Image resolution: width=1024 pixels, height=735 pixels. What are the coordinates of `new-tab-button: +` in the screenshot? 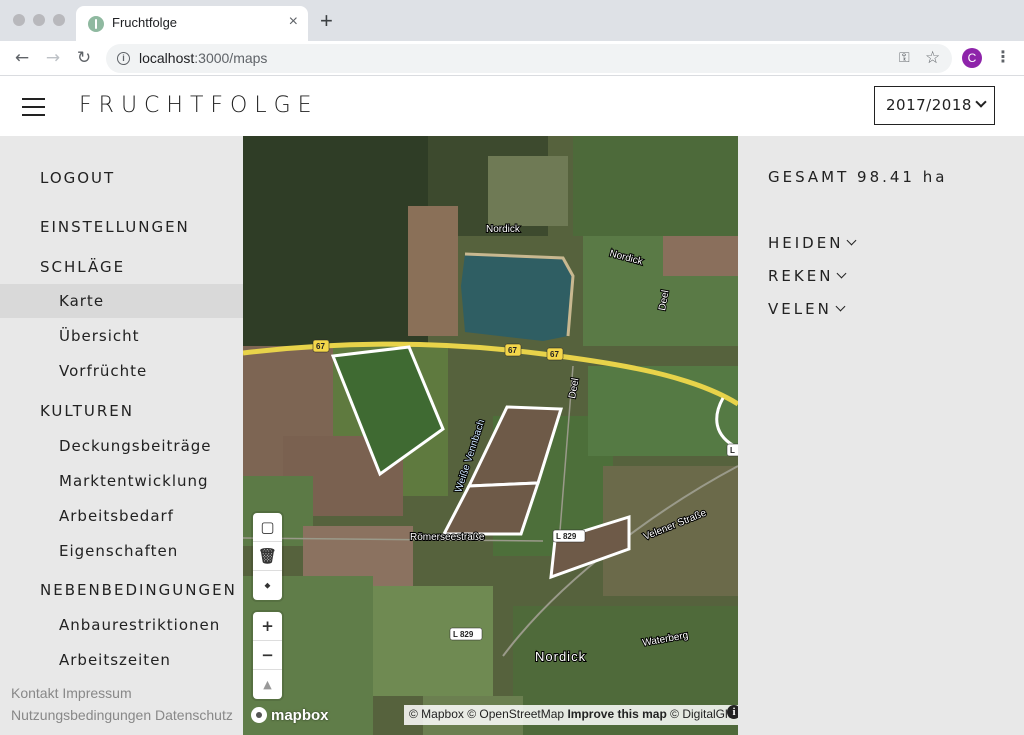 It's located at (326, 21).